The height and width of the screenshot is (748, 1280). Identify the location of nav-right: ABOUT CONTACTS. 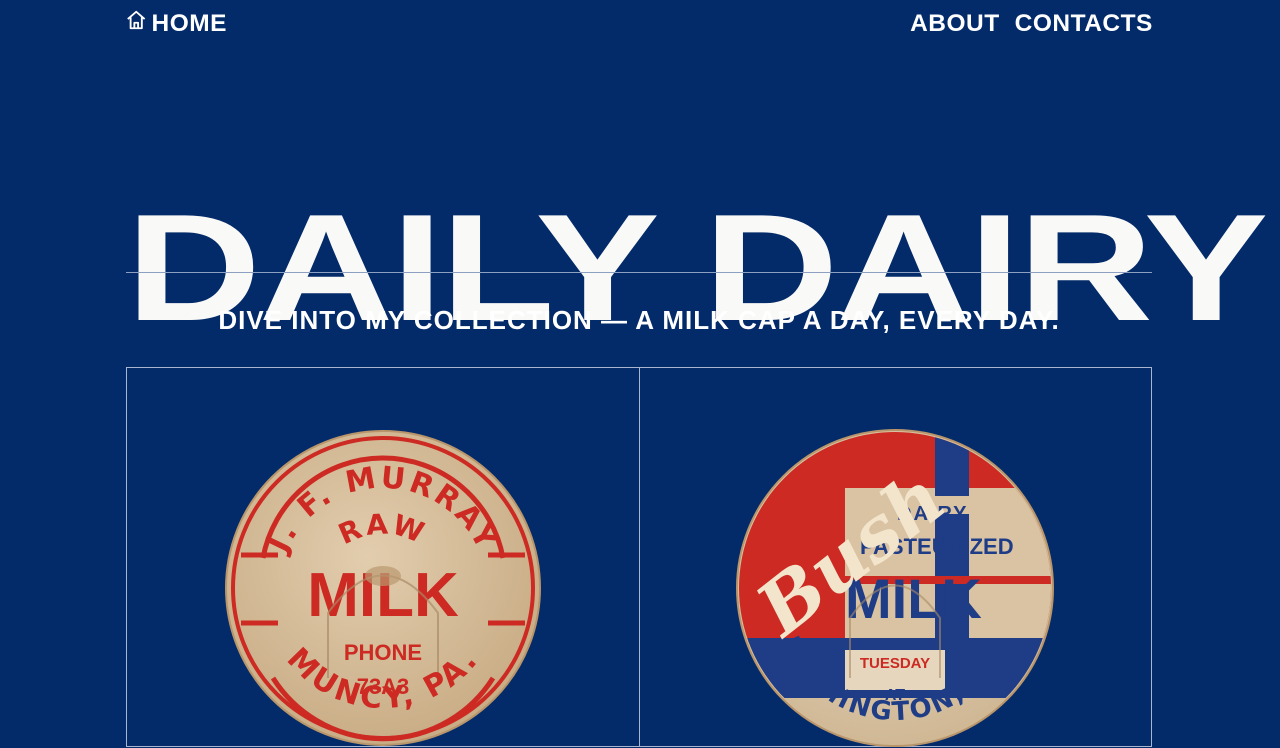
(1031, 24).